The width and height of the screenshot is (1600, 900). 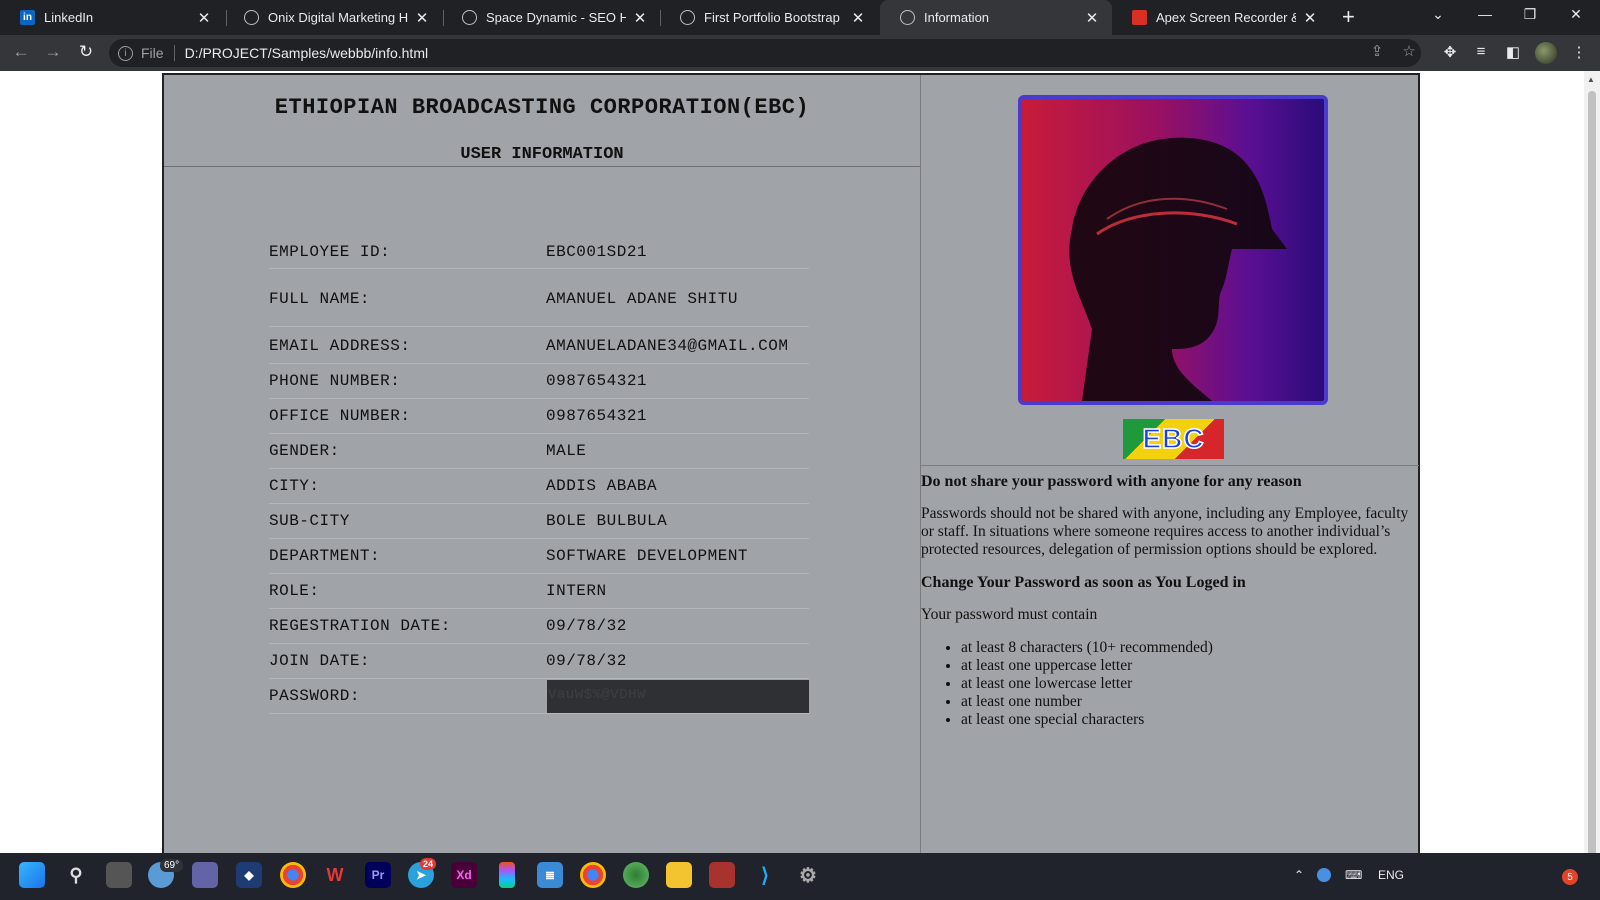 What do you see at coordinates (597, 252) in the screenshot?
I see `field-value: EBC001SD21` at bounding box center [597, 252].